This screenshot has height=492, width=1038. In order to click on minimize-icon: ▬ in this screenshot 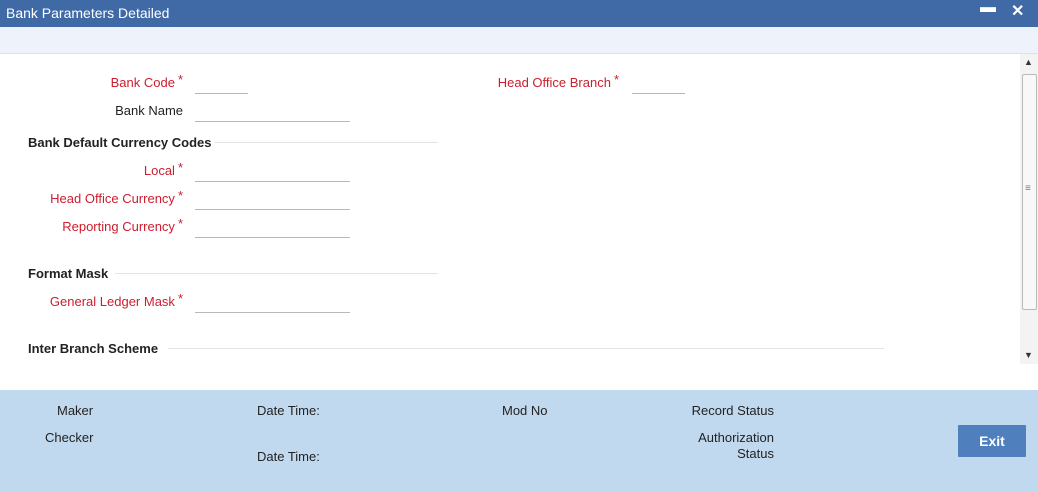, I will do `click(988, 8)`.